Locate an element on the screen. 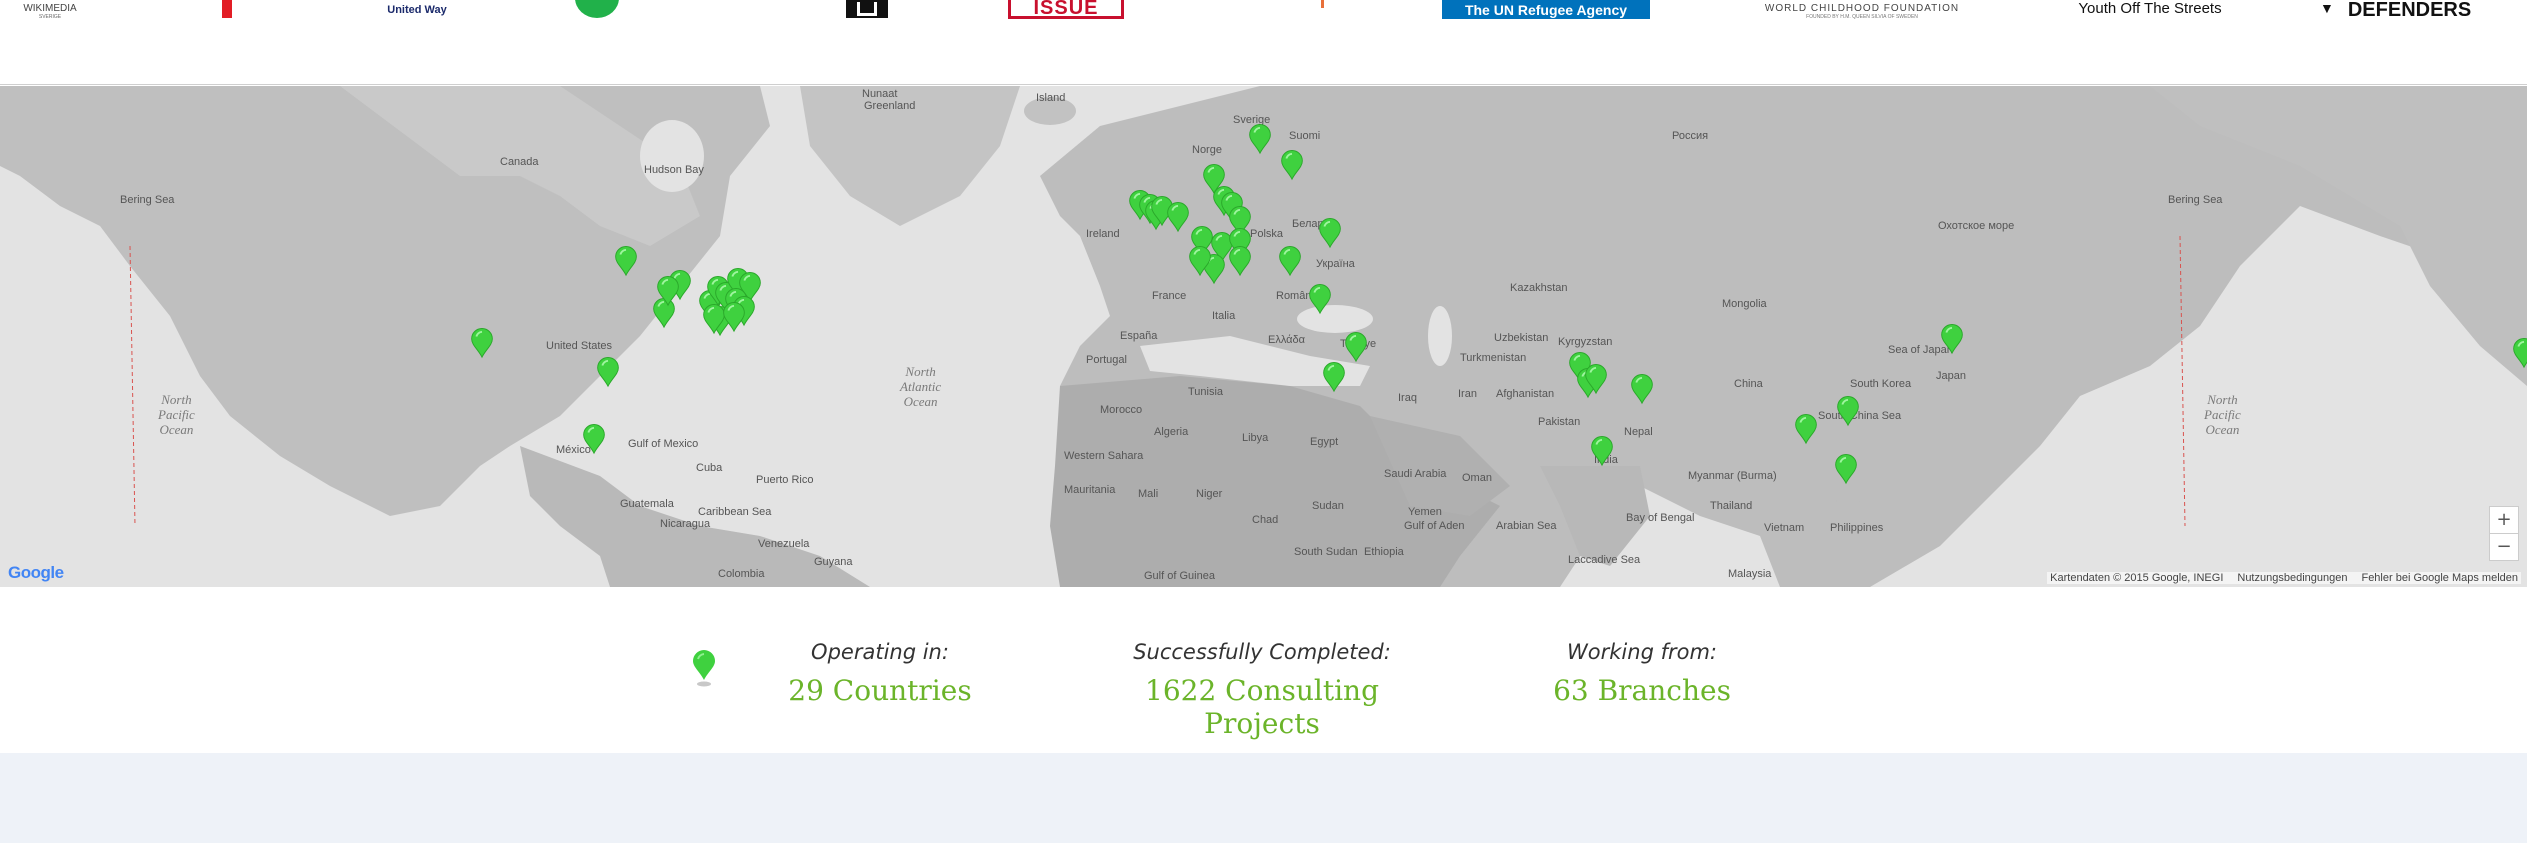 The width and height of the screenshot is (2527, 843). footer-band is located at coordinates (1263, 798).